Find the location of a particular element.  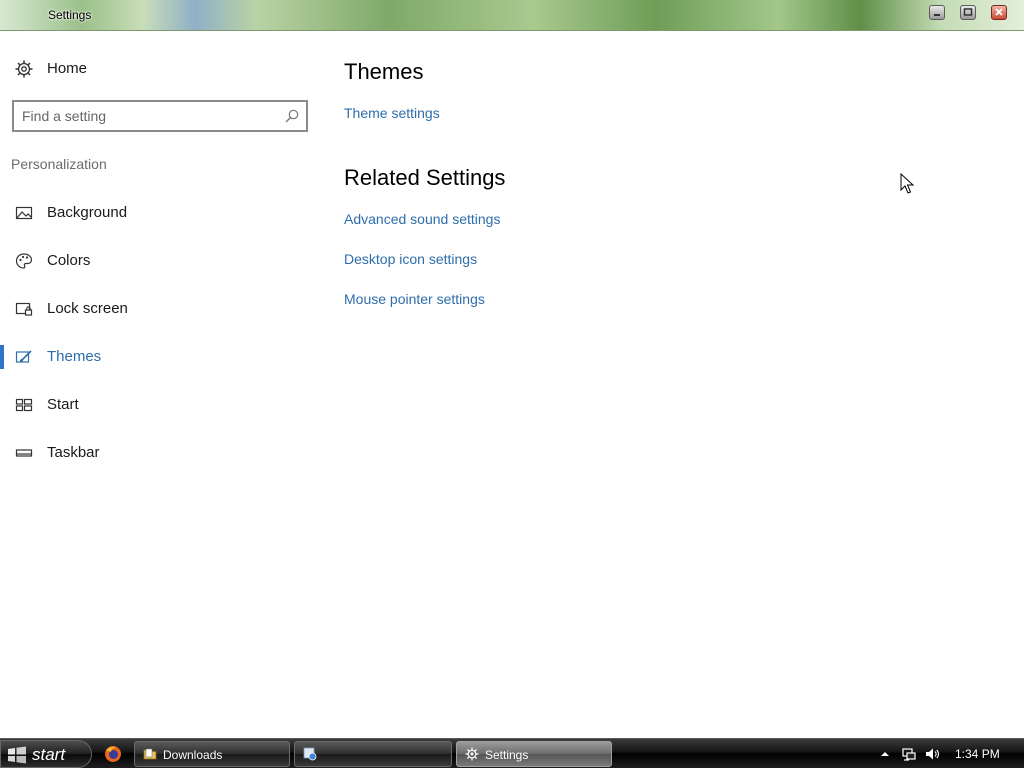

search-box is located at coordinates (160, 116).